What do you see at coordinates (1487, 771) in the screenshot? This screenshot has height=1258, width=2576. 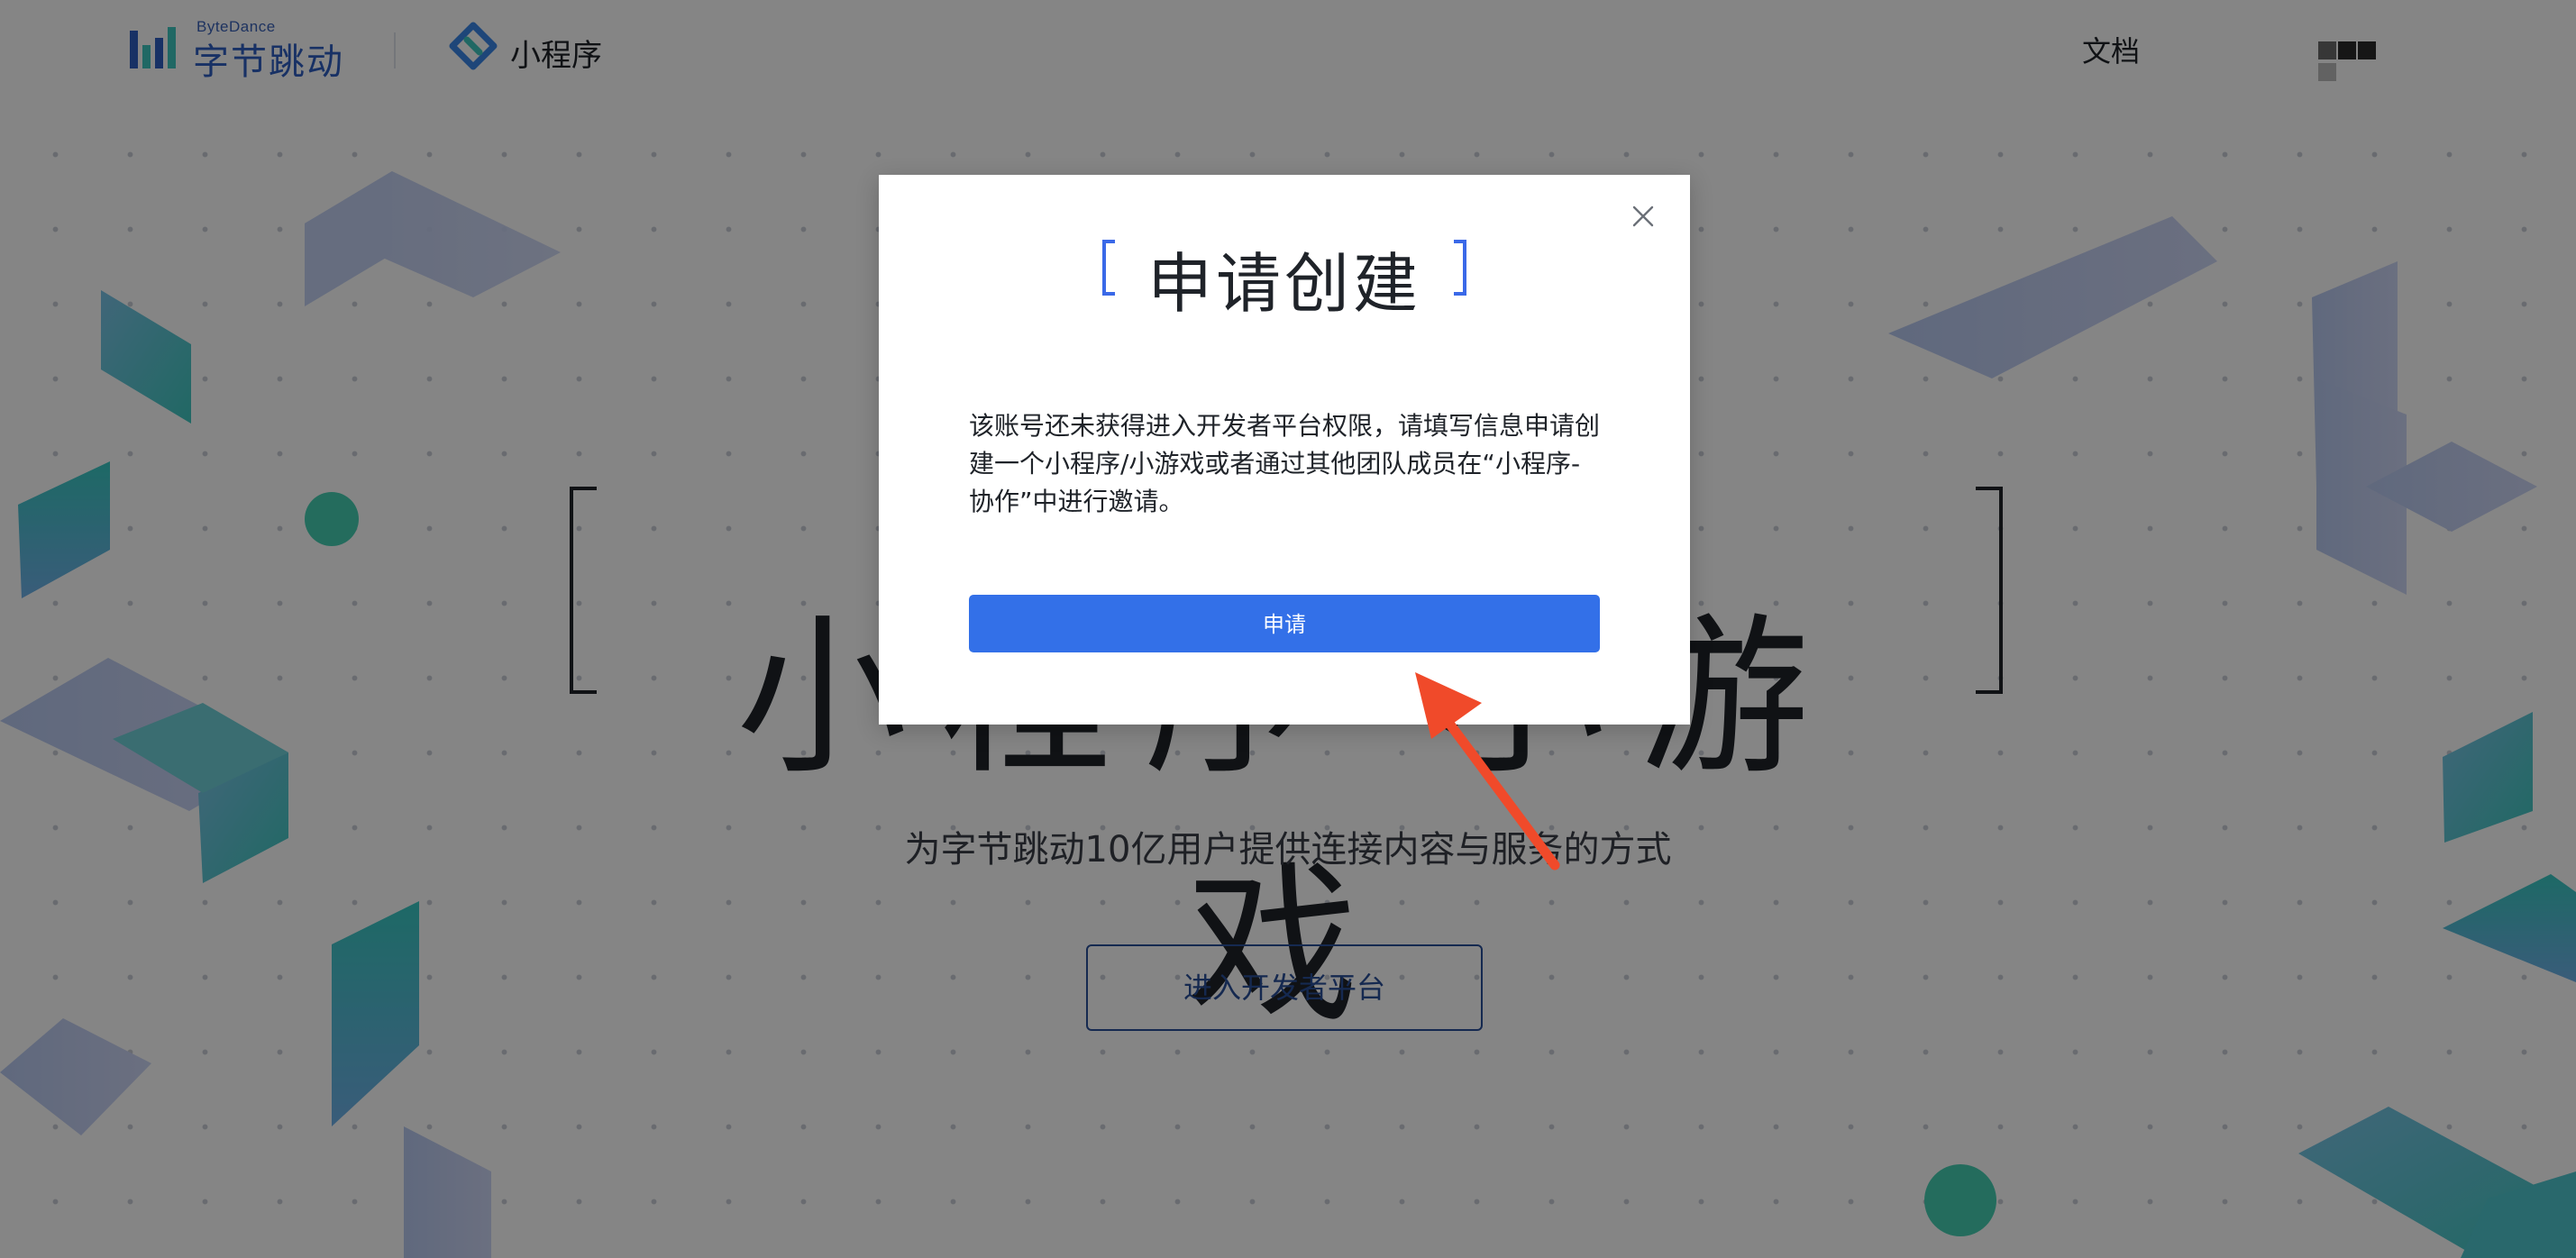 I see `red-arrow-annotation-icon` at bounding box center [1487, 771].